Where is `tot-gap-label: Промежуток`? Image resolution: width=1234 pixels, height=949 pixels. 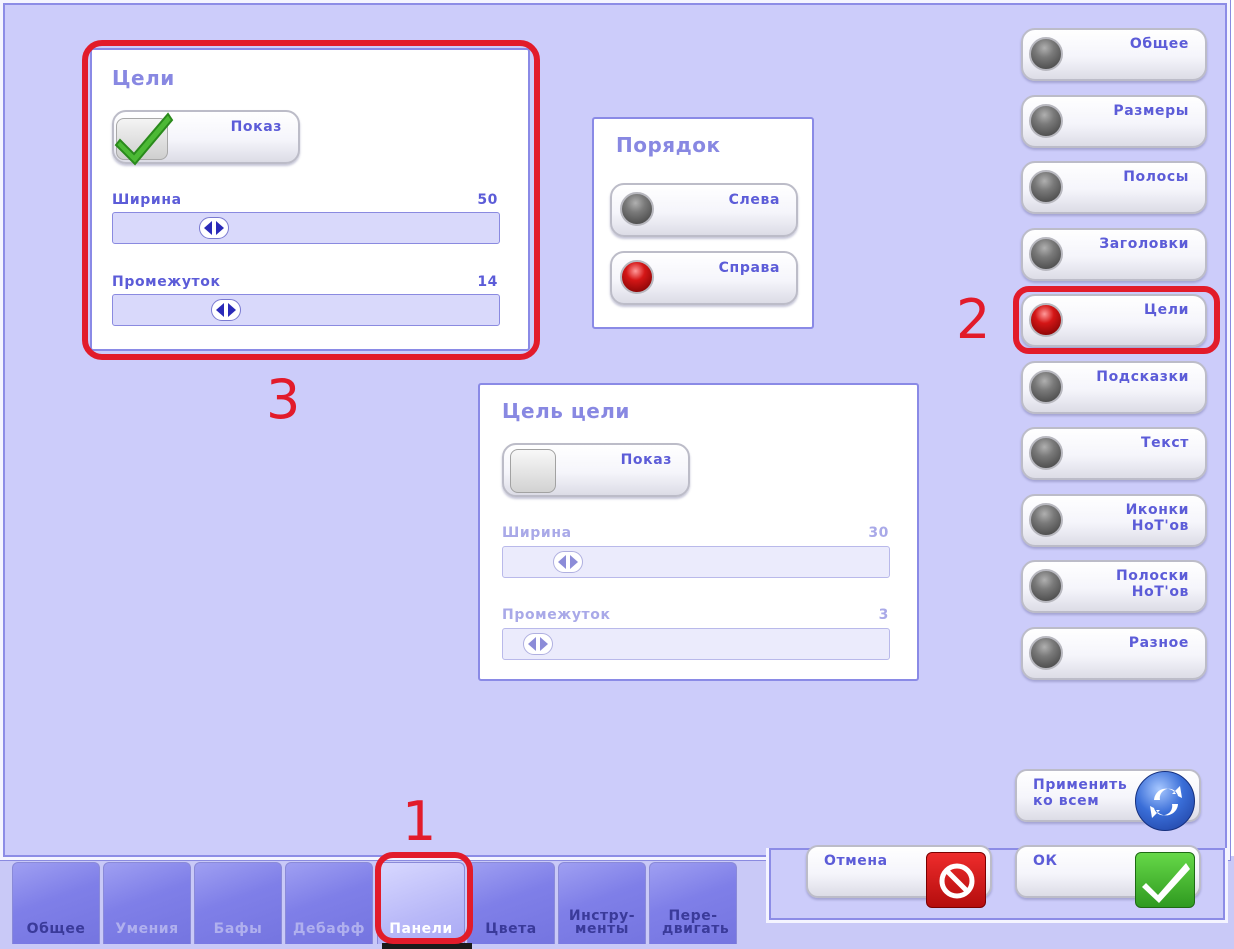 tot-gap-label: Промежуток is located at coordinates (556, 615).